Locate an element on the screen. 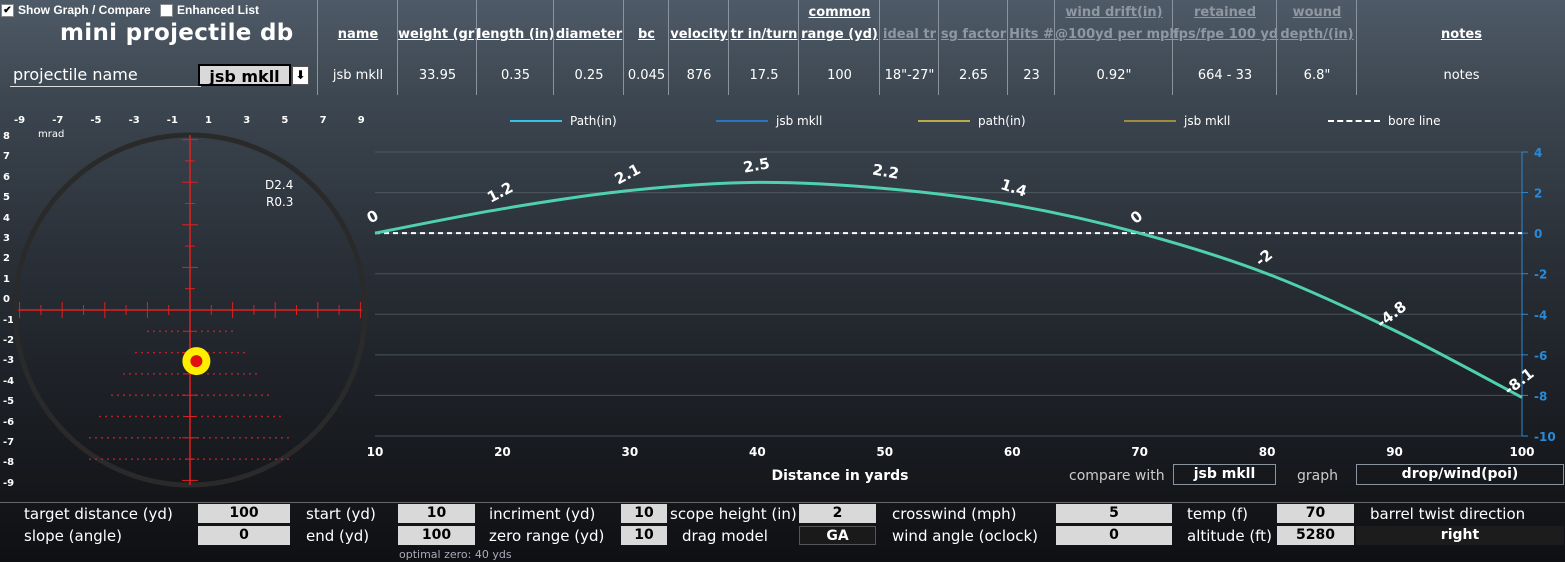  dropdown-arrow-icon: ⬇ is located at coordinates (300, 75).